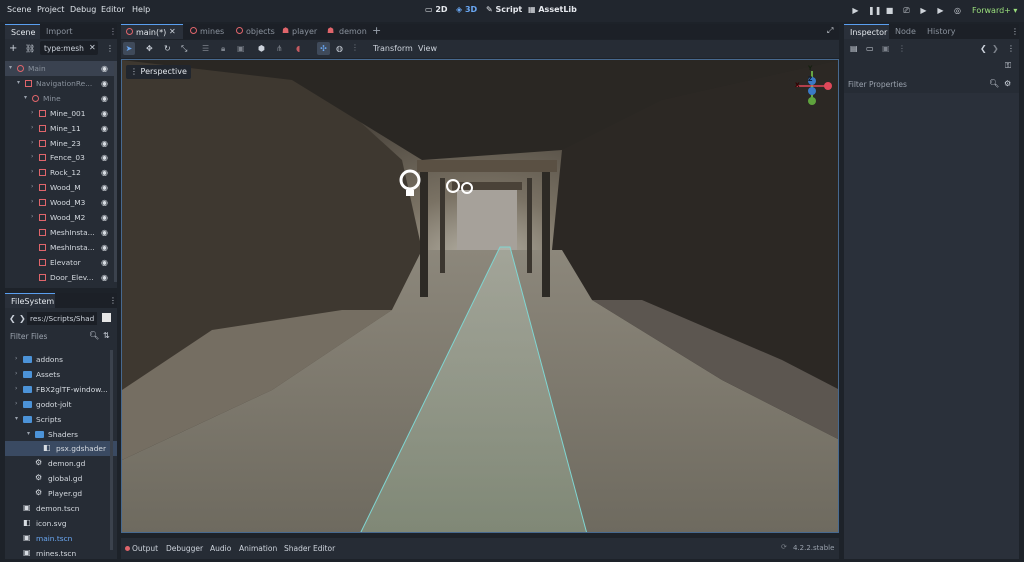 This screenshot has height=562, width=1024. Describe the element at coordinates (874, 10) in the screenshot. I see `pause-icon: ❚❚` at that location.